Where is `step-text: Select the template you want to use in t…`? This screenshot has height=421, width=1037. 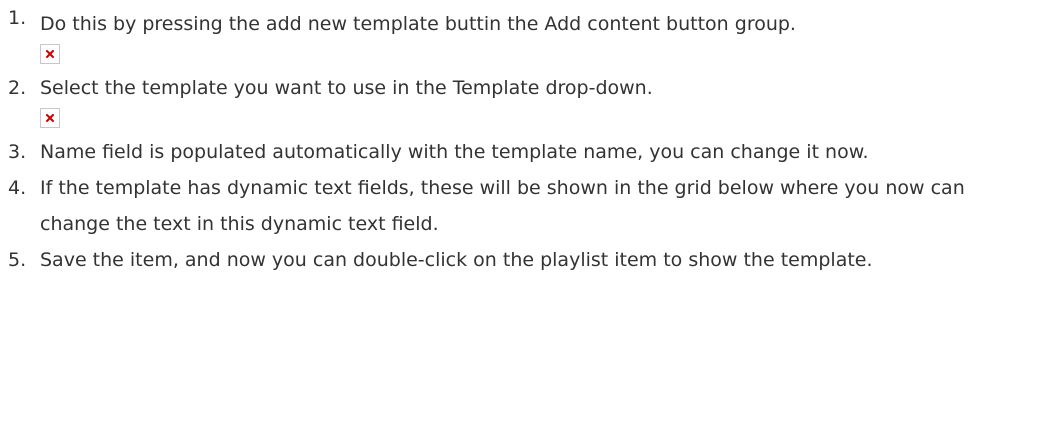
step-text: Select the template you want to use in t… is located at coordinates (346, 88).